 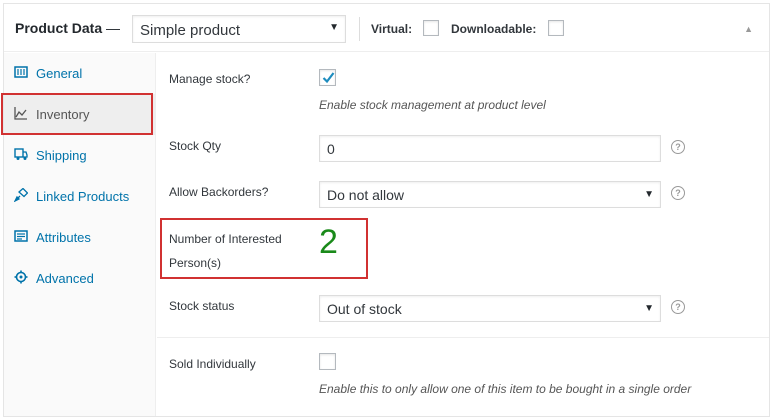 I want to click on virtual-checkbox, so click(x=431, y=28).